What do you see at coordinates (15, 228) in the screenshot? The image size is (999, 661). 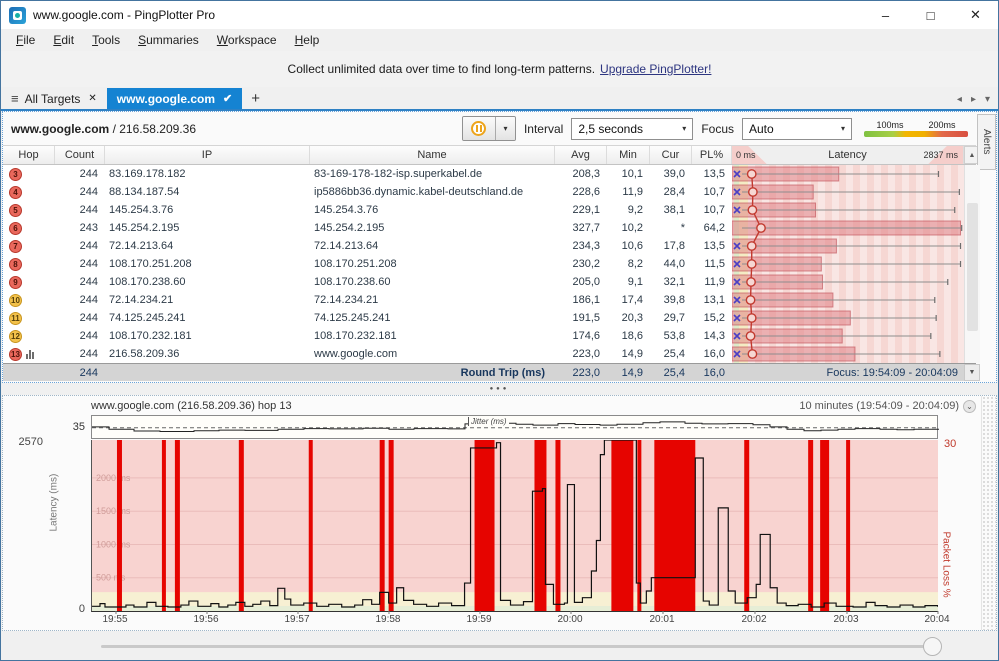 I see `hop-number-badge: 6` at bounding box center [15, 228].